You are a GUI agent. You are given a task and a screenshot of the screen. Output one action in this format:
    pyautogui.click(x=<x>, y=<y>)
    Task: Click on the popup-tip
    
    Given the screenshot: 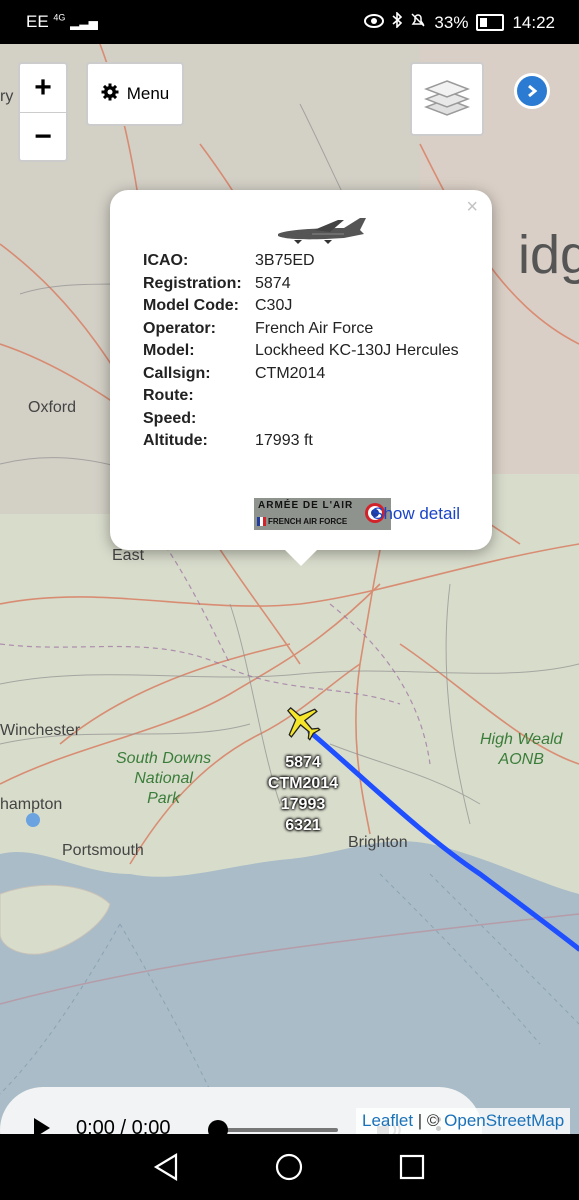 What is the action you would take?
    pyautogui.click(x=301, y=557)
    